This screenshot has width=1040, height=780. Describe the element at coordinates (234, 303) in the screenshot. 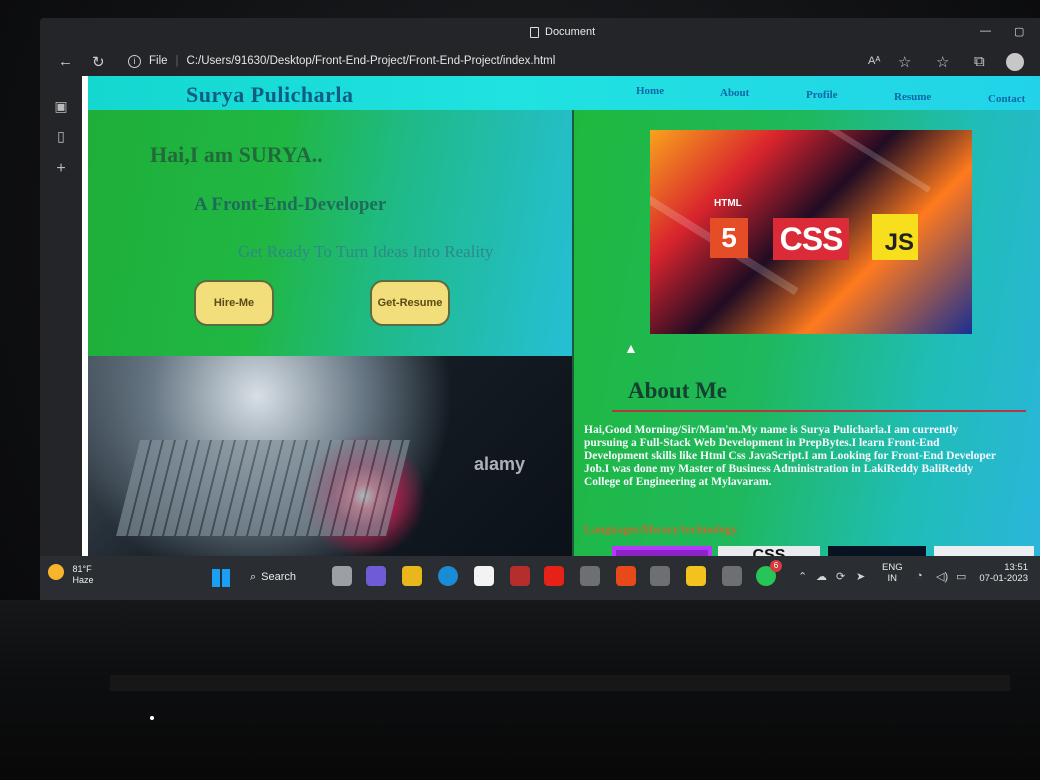

I see `hire-me-button: Hire-Me` at that location.